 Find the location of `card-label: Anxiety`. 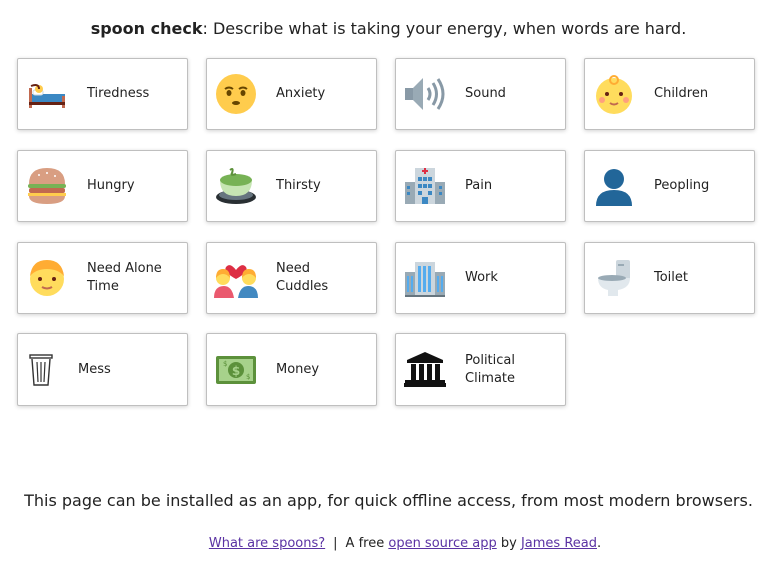

card-label: Anxiety is located at coordinates (301, 93).